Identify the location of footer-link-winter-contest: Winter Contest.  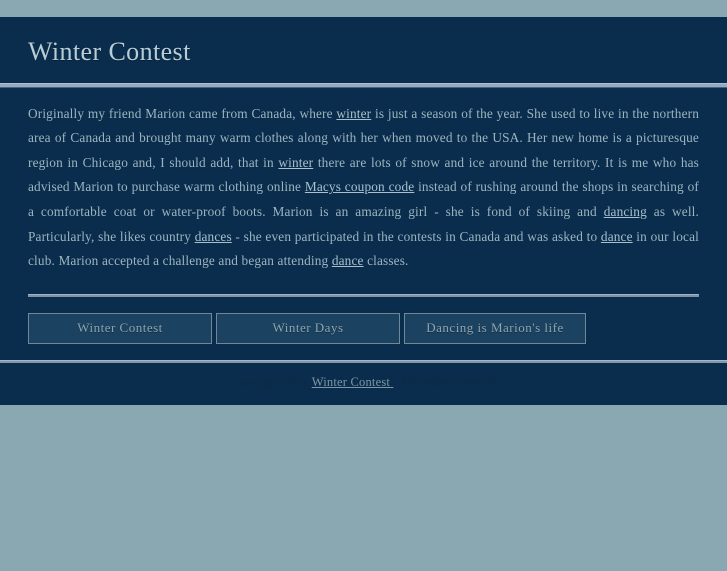
(353, 382).